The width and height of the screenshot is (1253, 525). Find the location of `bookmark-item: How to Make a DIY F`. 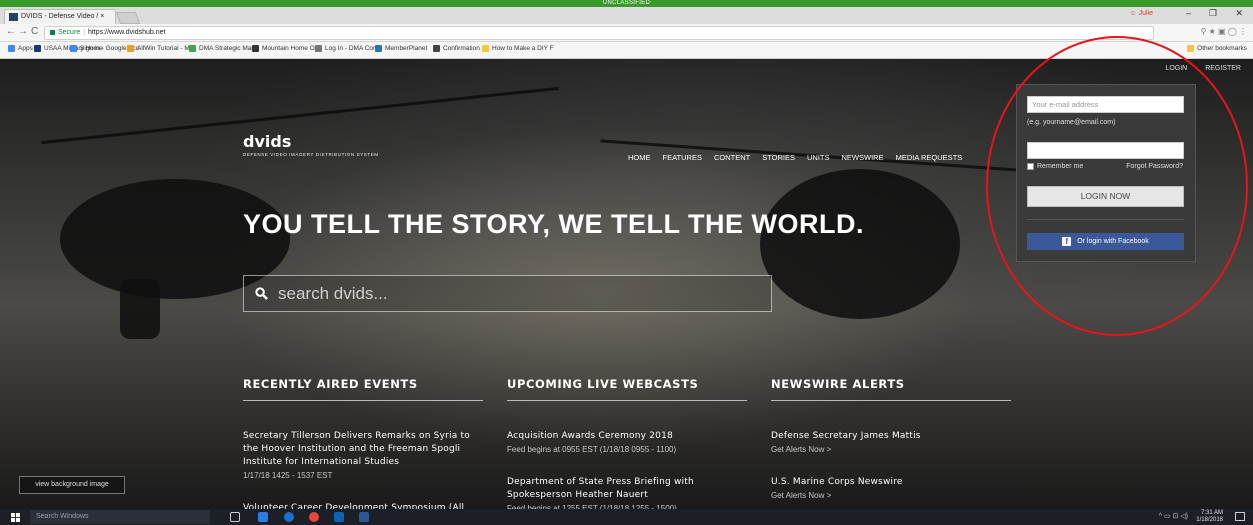

bookmark-item: How to Make a DIY F is located at coordinates (518, 48).